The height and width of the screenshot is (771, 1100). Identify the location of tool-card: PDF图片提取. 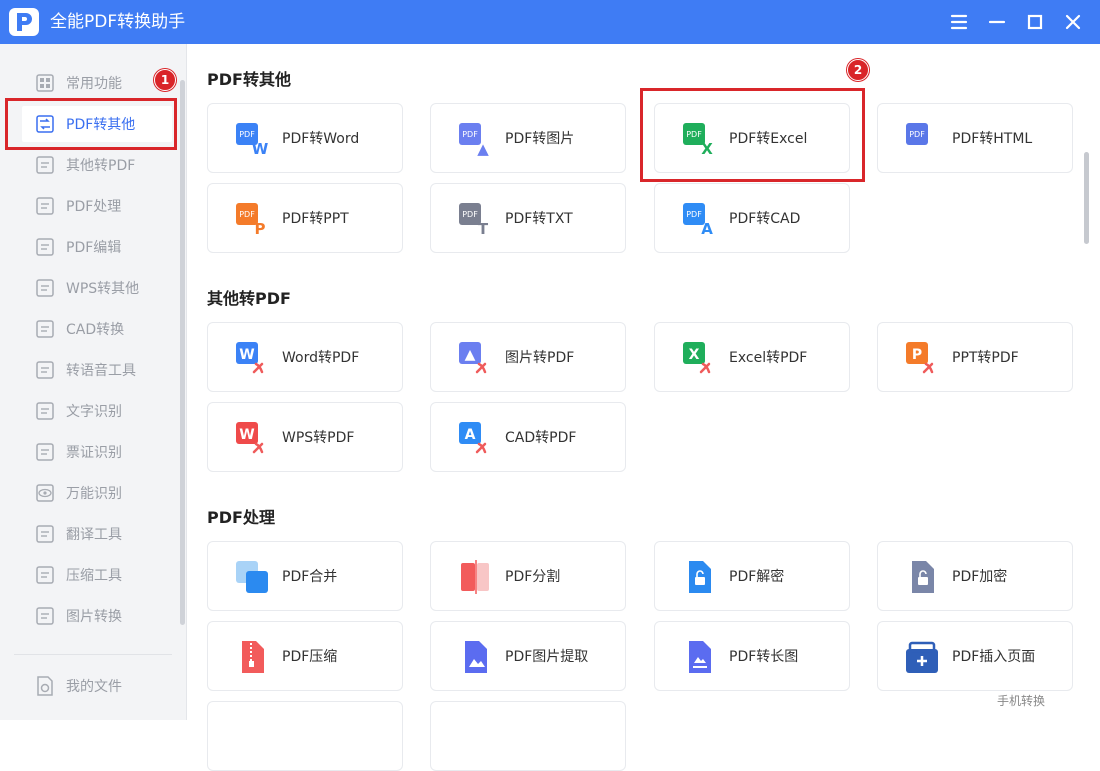
(528, 656).